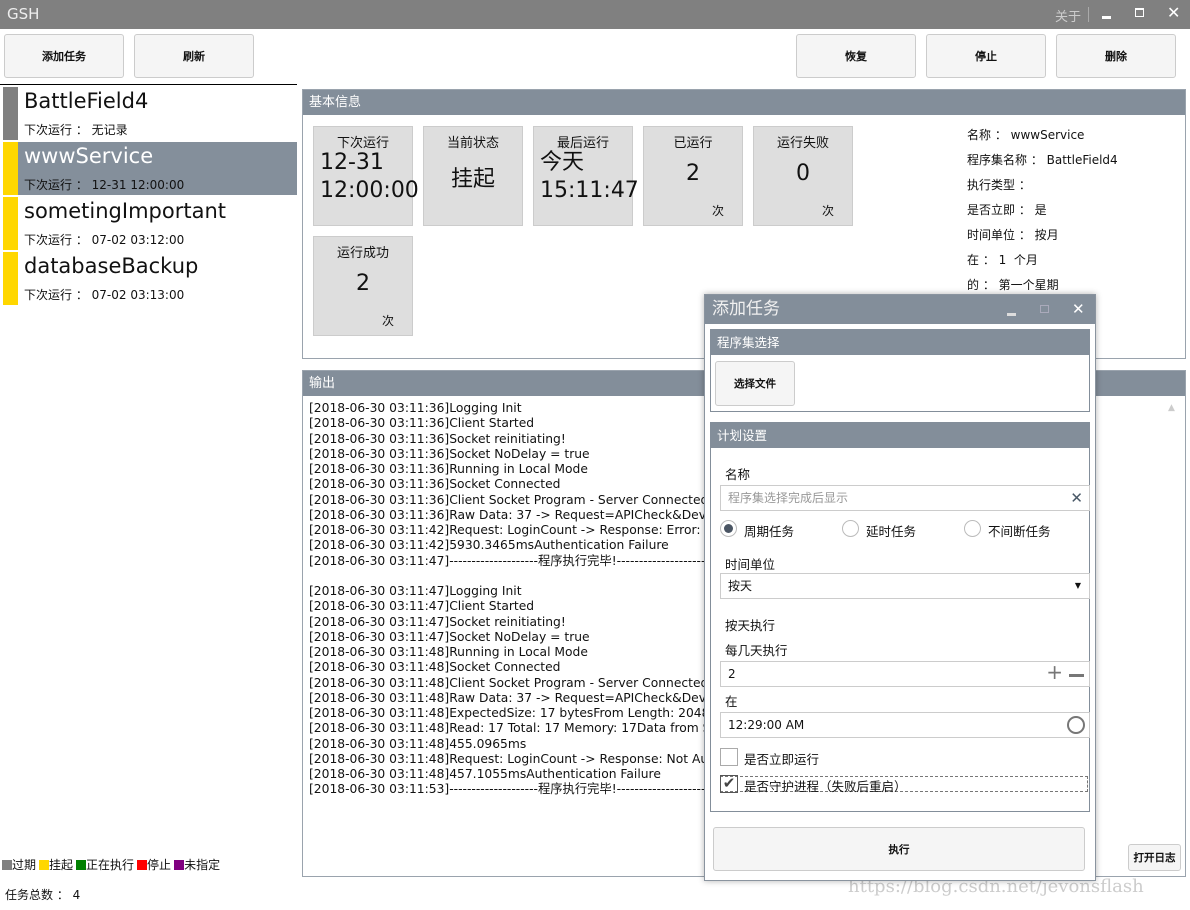  Describe the element at coordinates (595, 14) in the screenshot. I see `title-bar: GSH 关于 ✕` at that location.